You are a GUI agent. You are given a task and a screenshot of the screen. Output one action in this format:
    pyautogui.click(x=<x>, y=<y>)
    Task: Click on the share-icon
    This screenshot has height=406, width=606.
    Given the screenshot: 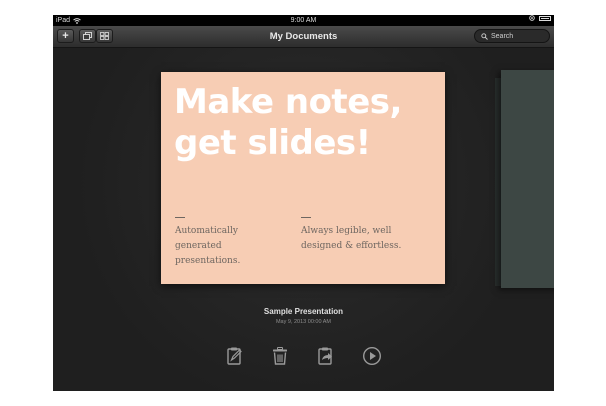 What is the action you would take?
    pyautogui.click(x=325, y=356)
    